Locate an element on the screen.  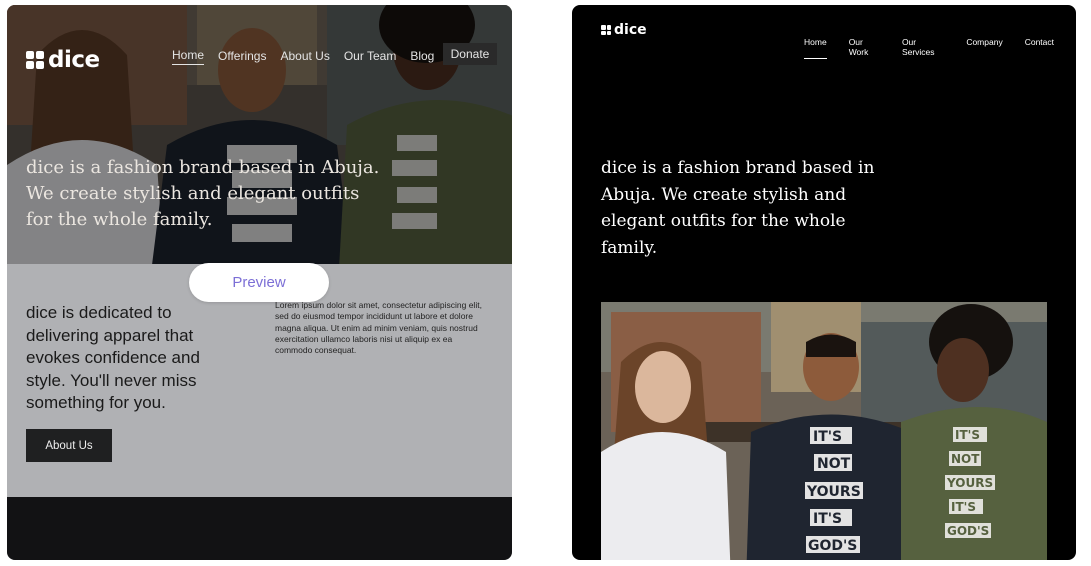
nav-item-about-us: About Us is located at coordinates (304, 56).